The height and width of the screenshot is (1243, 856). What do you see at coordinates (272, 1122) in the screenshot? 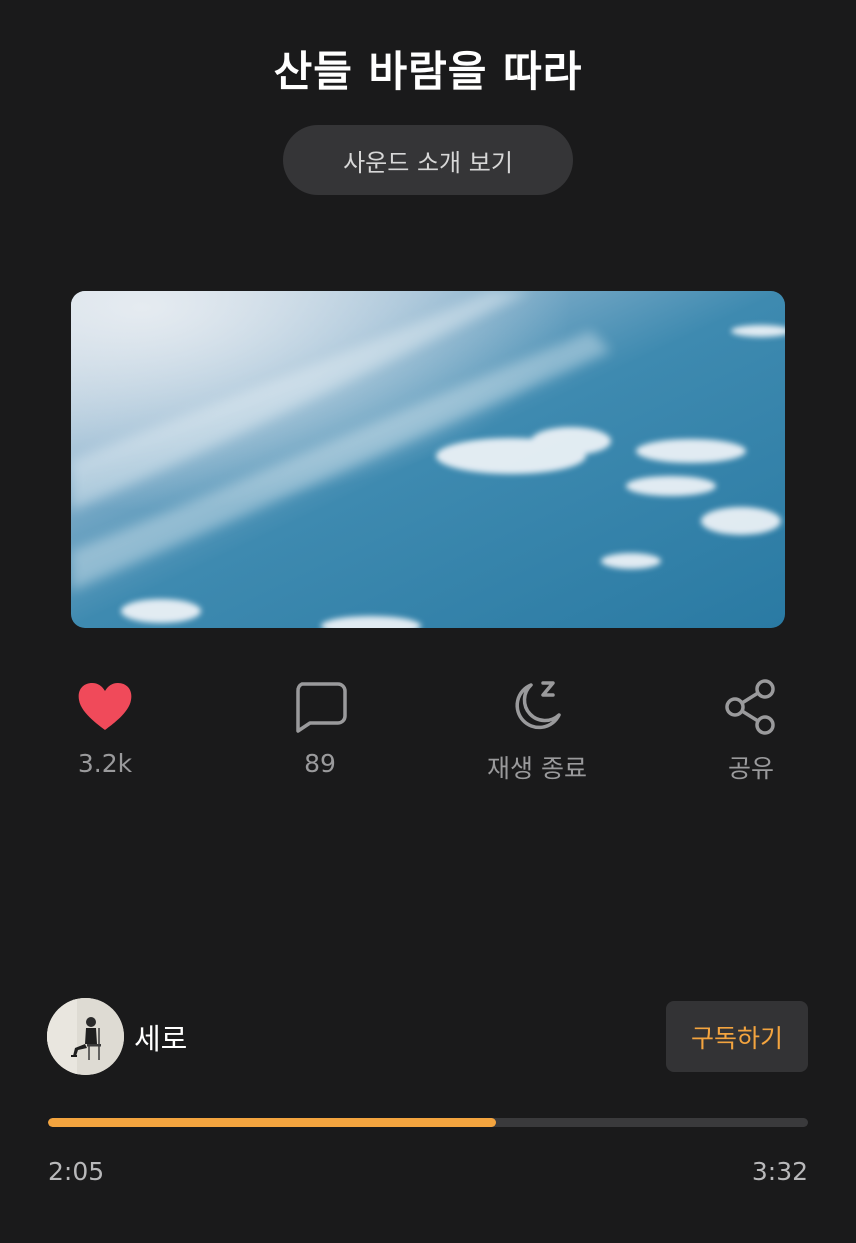
I see `playback-progress-fill` at bounding box center [272, 1122].